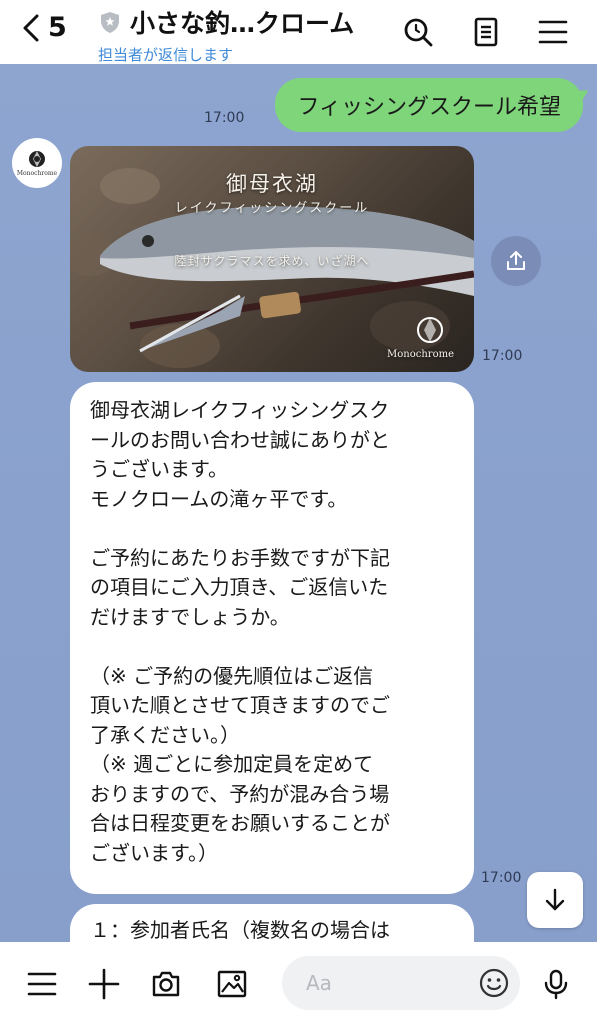  Describe the element at coordinates (272, 208) in the screenshot. I see `photo-subtitle: レイクフィッシングスクール` at that location.